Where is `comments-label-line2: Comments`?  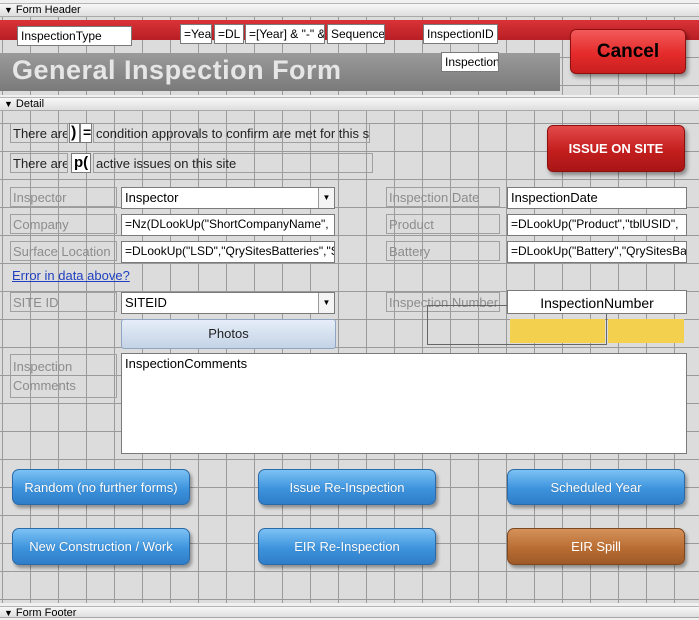 comments-label-line2: Comments is located at coordinates (44, 385).